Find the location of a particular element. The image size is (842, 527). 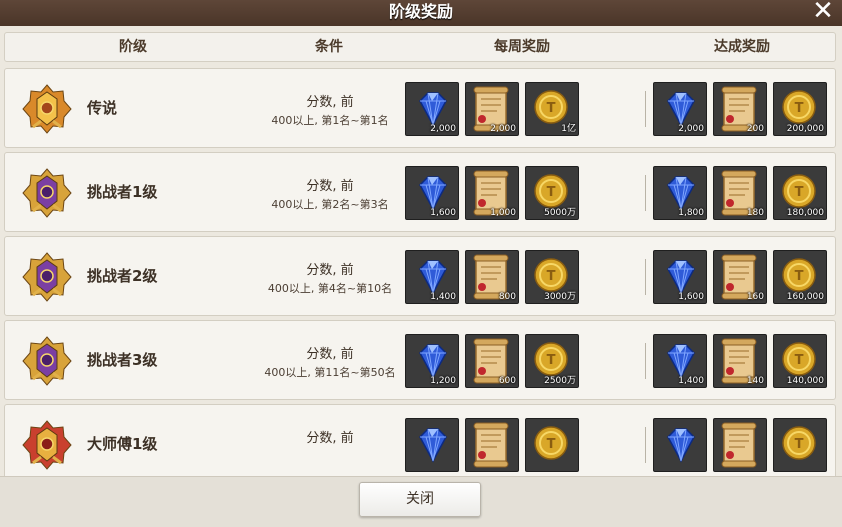

condition-line2: 400以上, 第11名~第50名 is located at coordinates (330, 372).